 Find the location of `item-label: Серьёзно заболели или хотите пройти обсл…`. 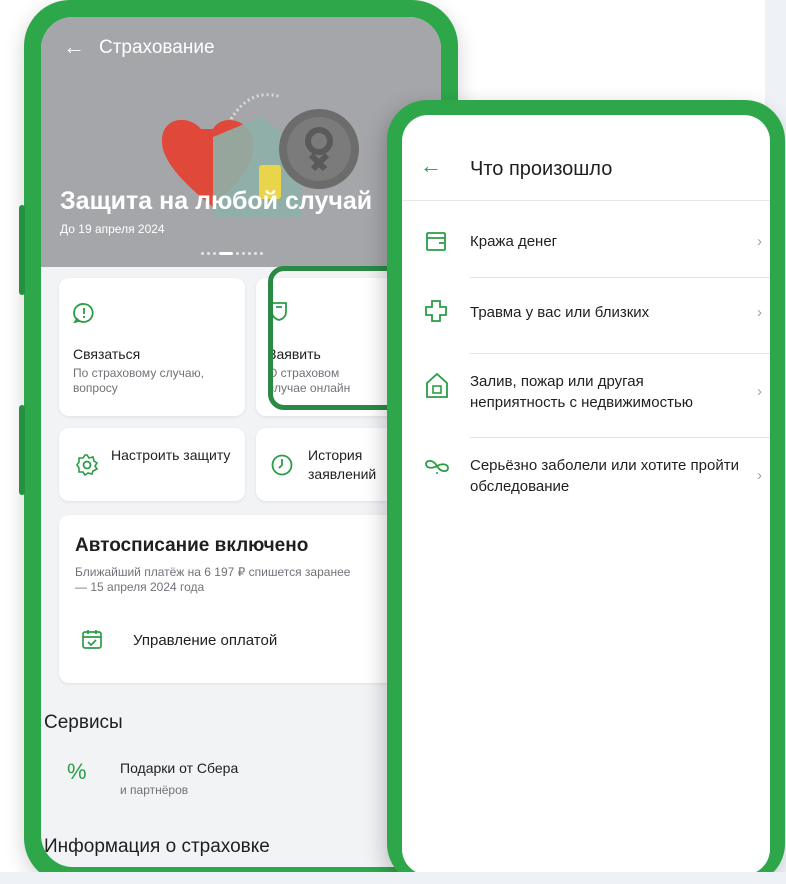

item-label: Серьёзно заболели или хотите пройти обсл… is located at coordinates (604, 476).